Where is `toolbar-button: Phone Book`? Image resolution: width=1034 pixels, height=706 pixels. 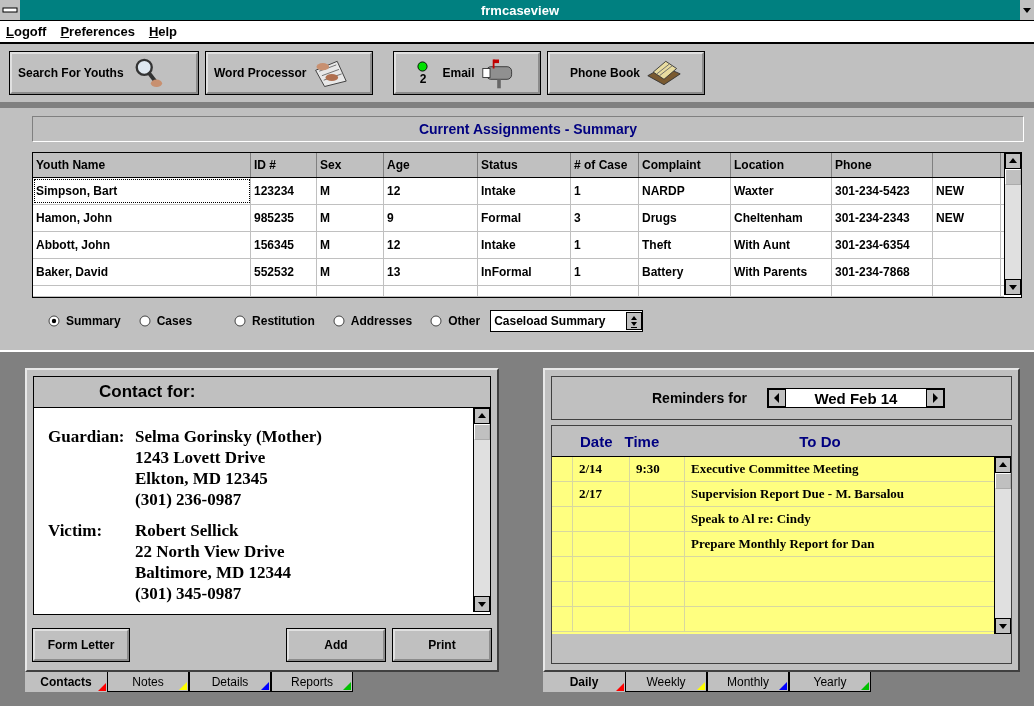 toolbar-button: Phone Book is located at coordinates (626, 73).